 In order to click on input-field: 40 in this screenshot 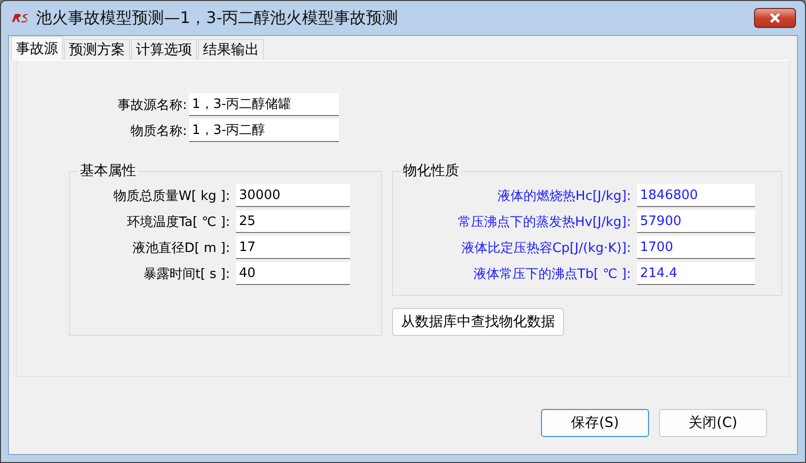, I will do `click(293, 273)`.